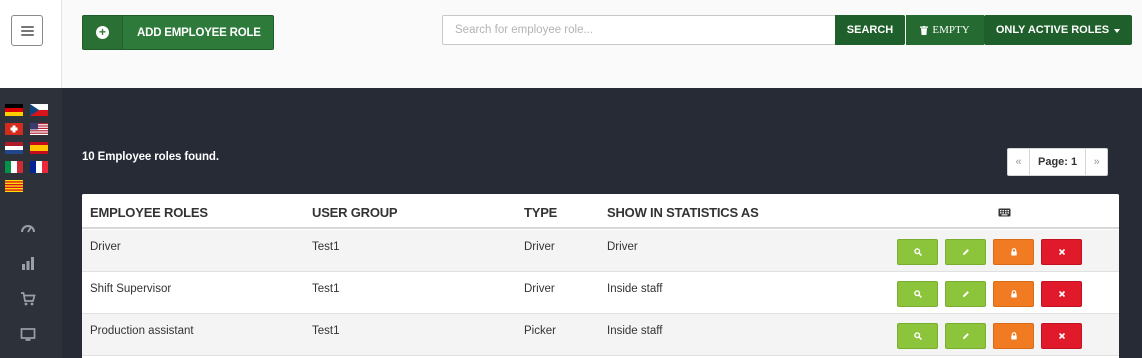  I want to click on cell-employee-role: Driver, so click(105, 247).